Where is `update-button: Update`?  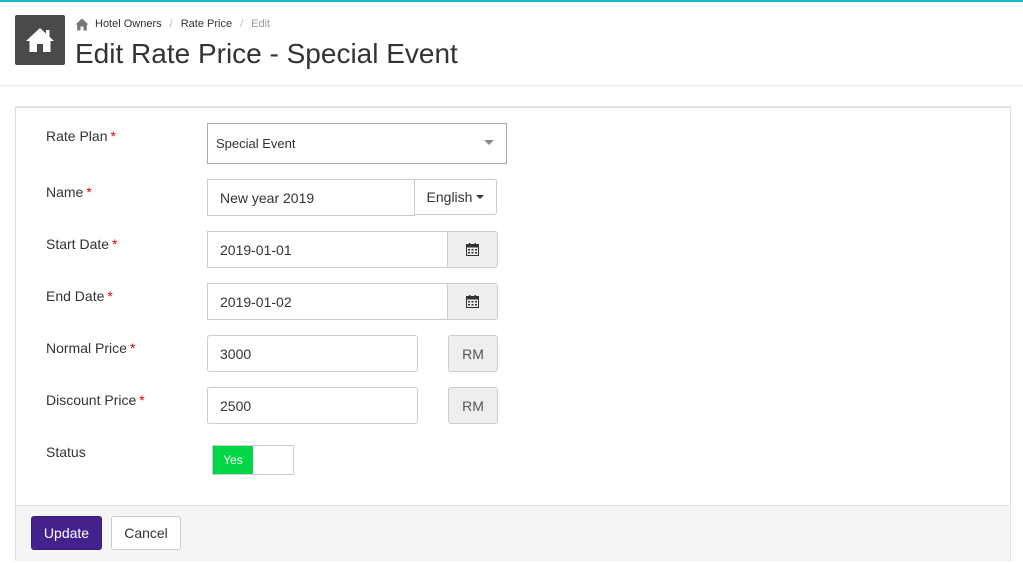
update-button: Update is located at coordinates (66, 533).